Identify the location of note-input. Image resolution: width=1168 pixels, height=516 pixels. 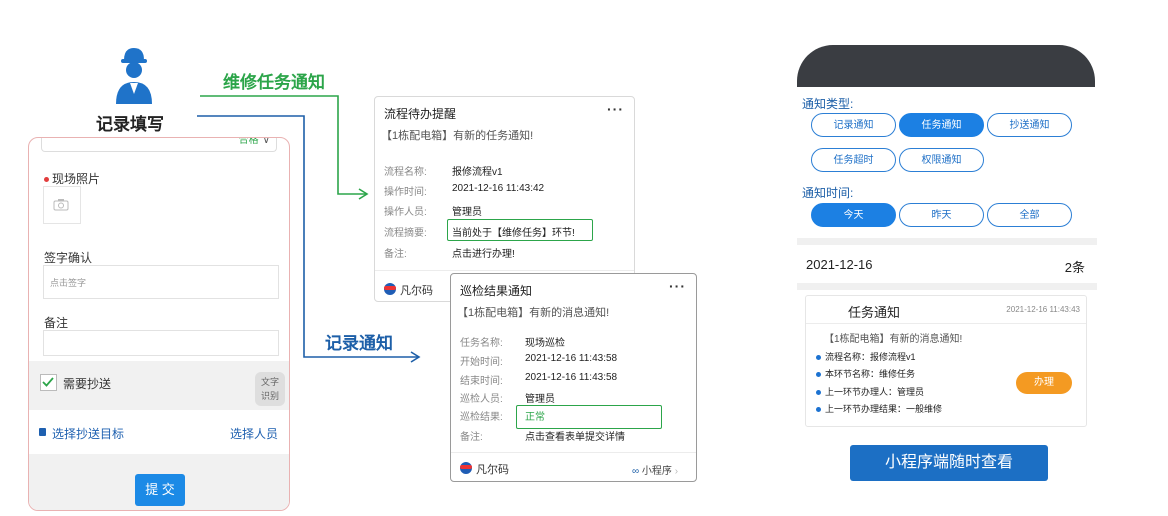
(161, 343).